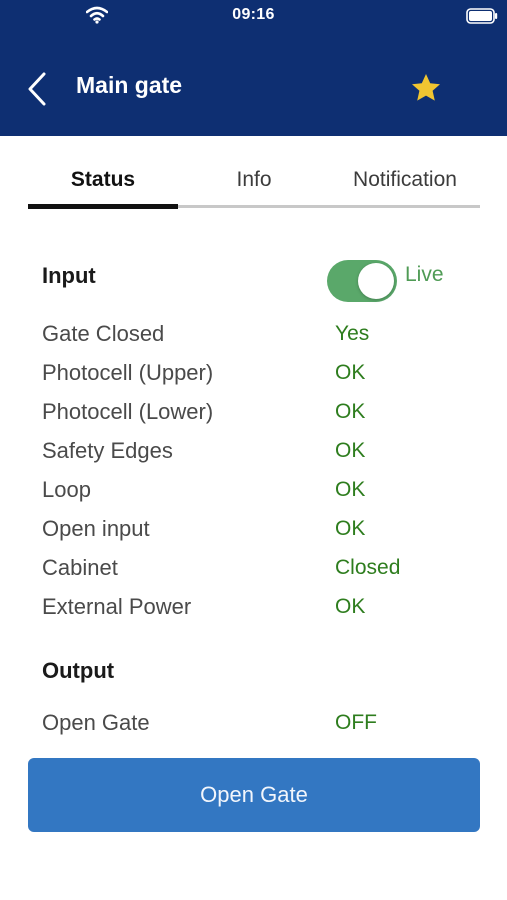 The image size is (507, 900). What do you see at coordinates (80, 567) in the screenshot?
I see `row-label-cabinet: Cabinet` at bounding box center [80, 567].